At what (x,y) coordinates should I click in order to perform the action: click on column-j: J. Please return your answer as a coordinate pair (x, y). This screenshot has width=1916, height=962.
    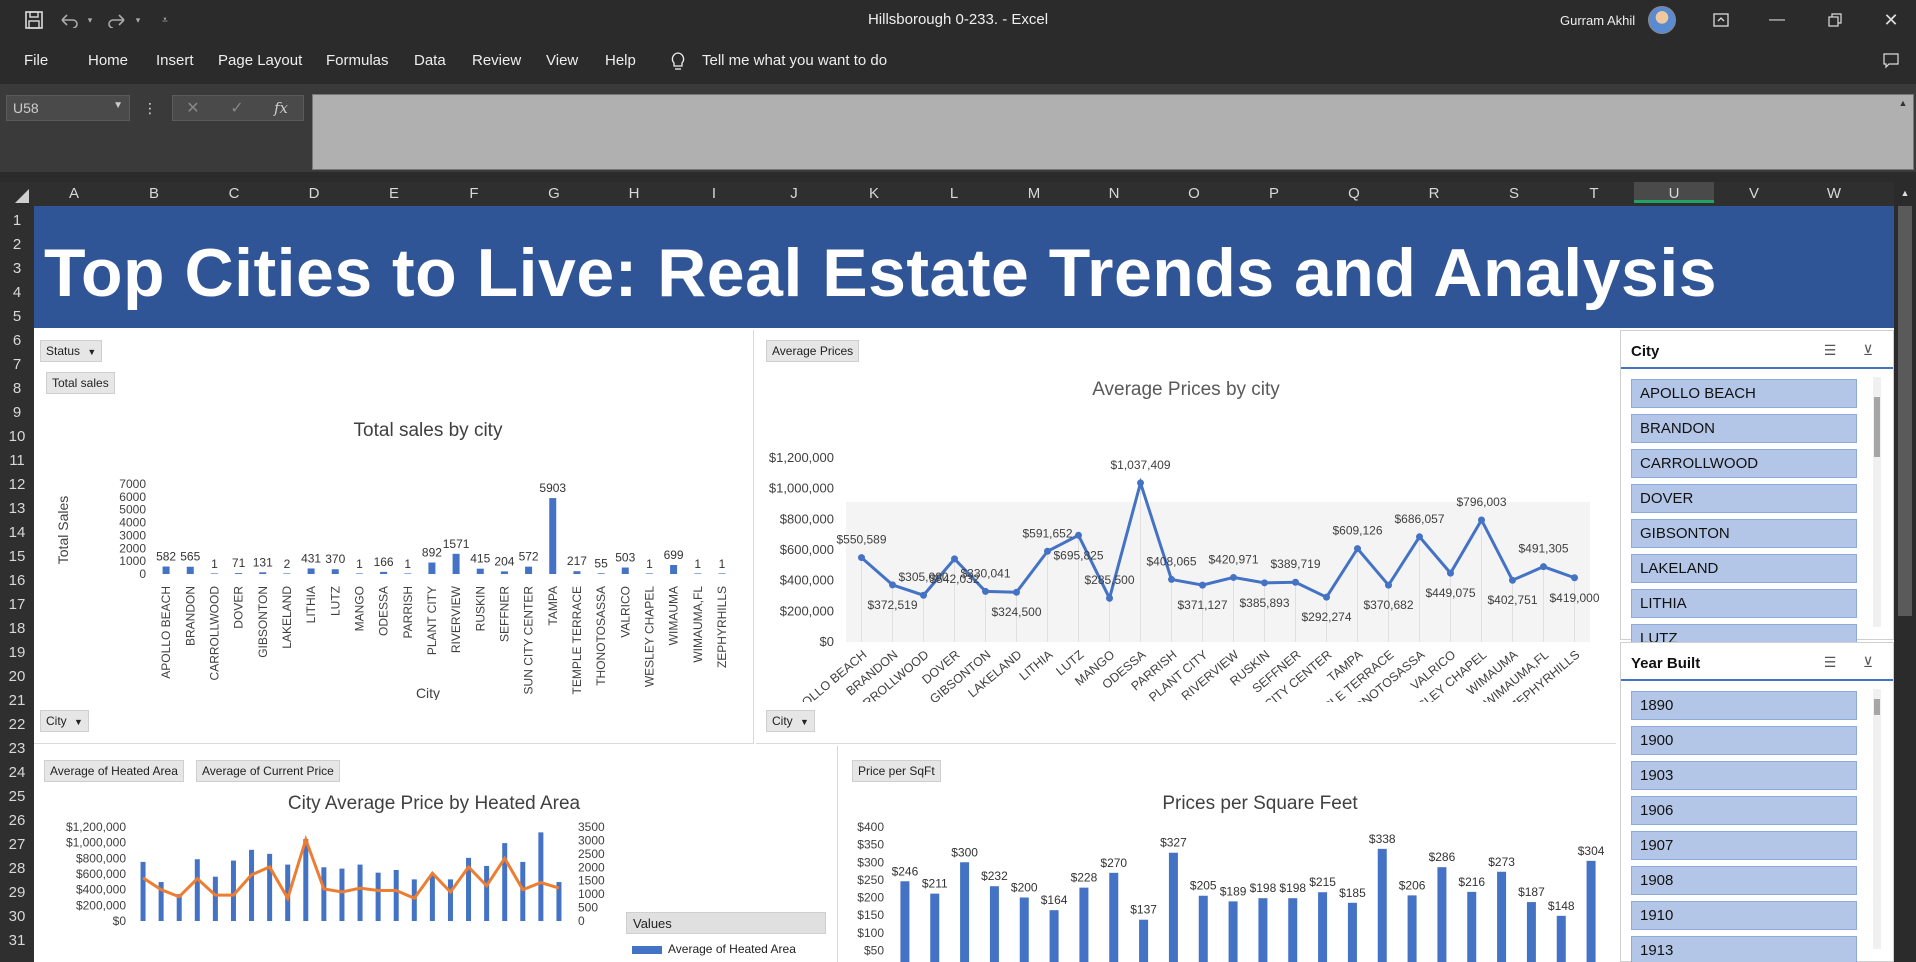
    Looking at the image, I should click on (794, 193).